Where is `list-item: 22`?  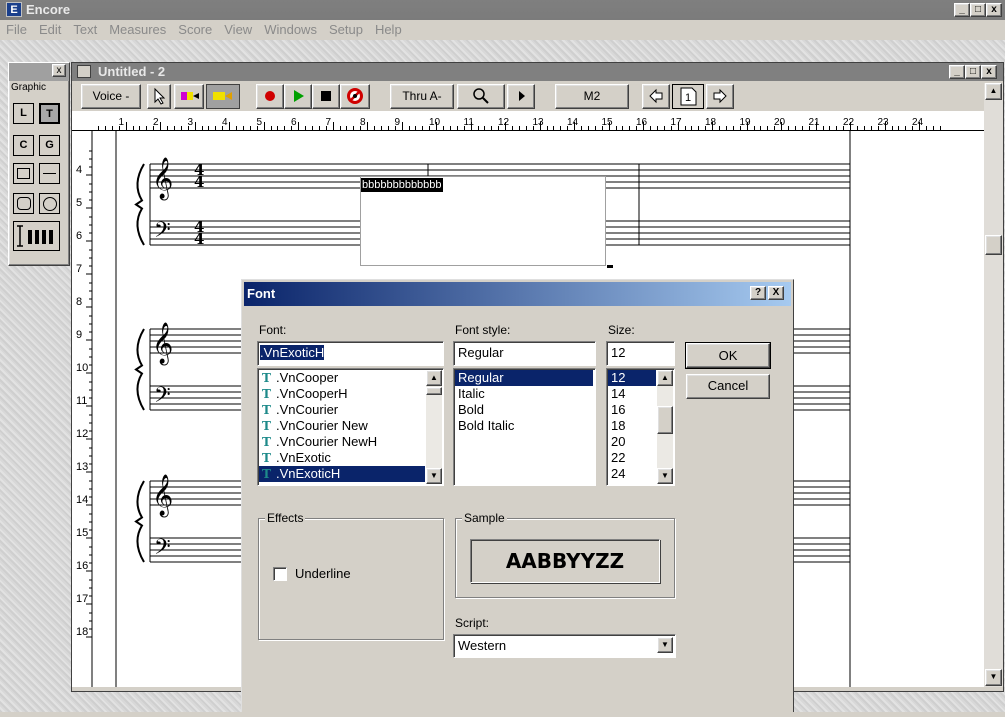
list-item: 22 is located at coordinates (632, 458).